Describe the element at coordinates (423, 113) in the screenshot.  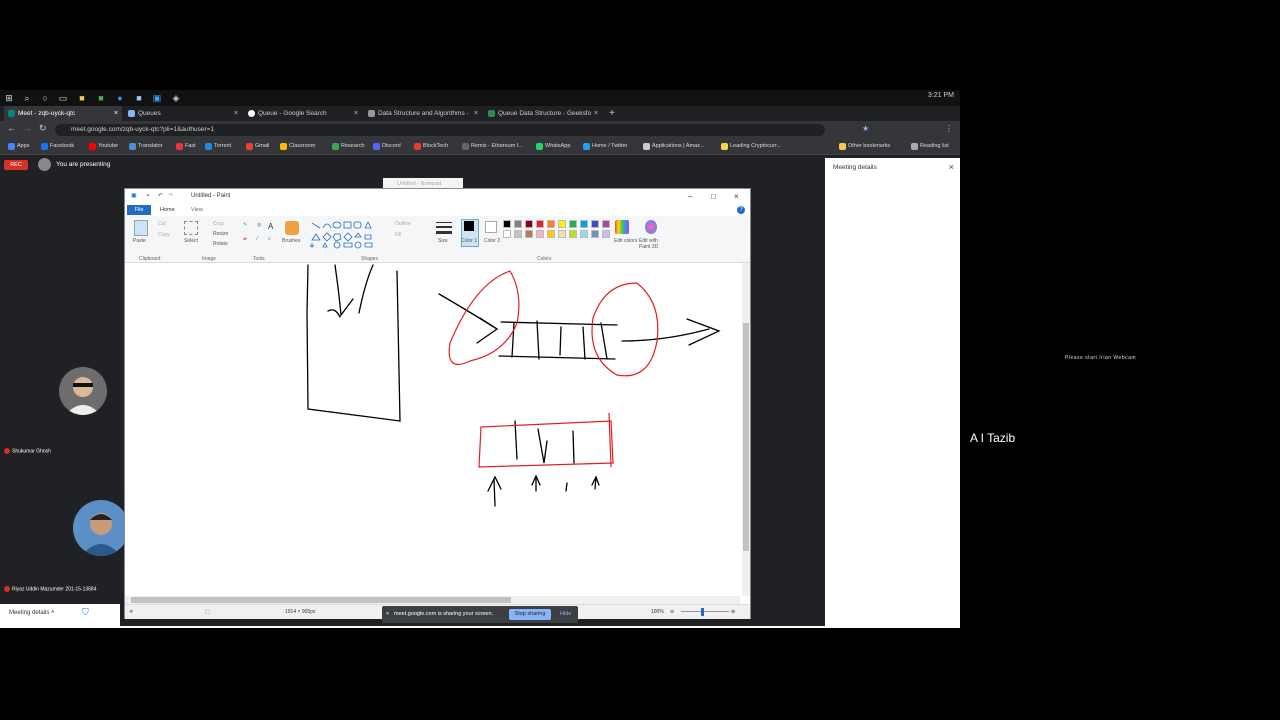
I see `tab-dsa: Data Structure and Algorithms - ×` at that location.